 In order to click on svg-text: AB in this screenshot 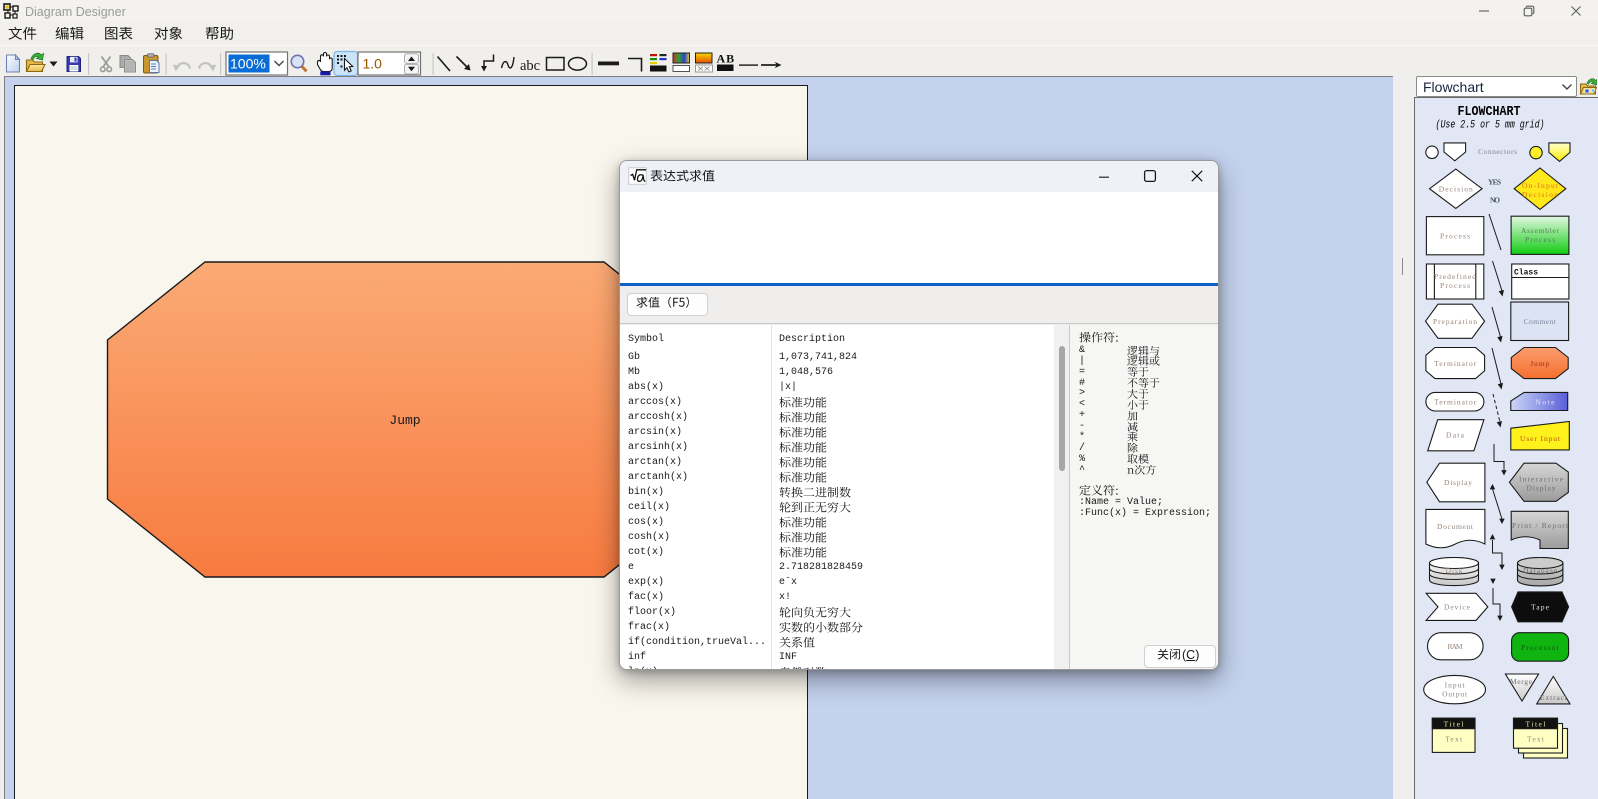, I will do `click(726, 59)`.